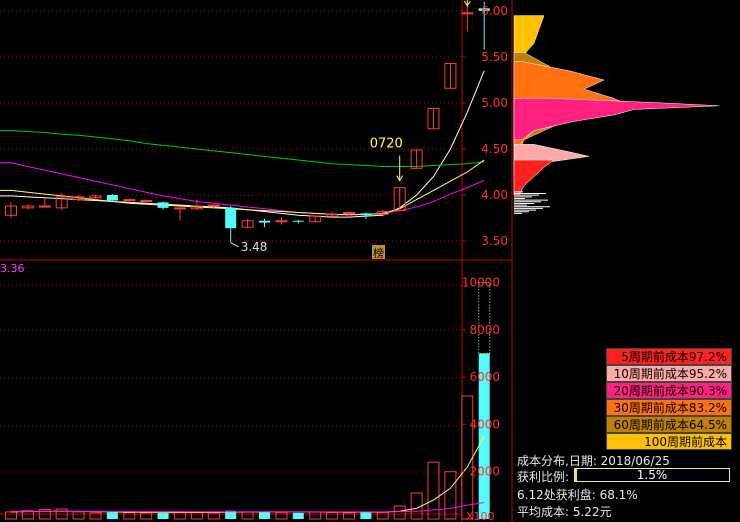 Image resolution: width=740 pixels, height=522 pixels. What do you see at coordinates (481, 283) in the screenshot?
I see `volume-tick-label: 10000` at bounding box center [481, 283].